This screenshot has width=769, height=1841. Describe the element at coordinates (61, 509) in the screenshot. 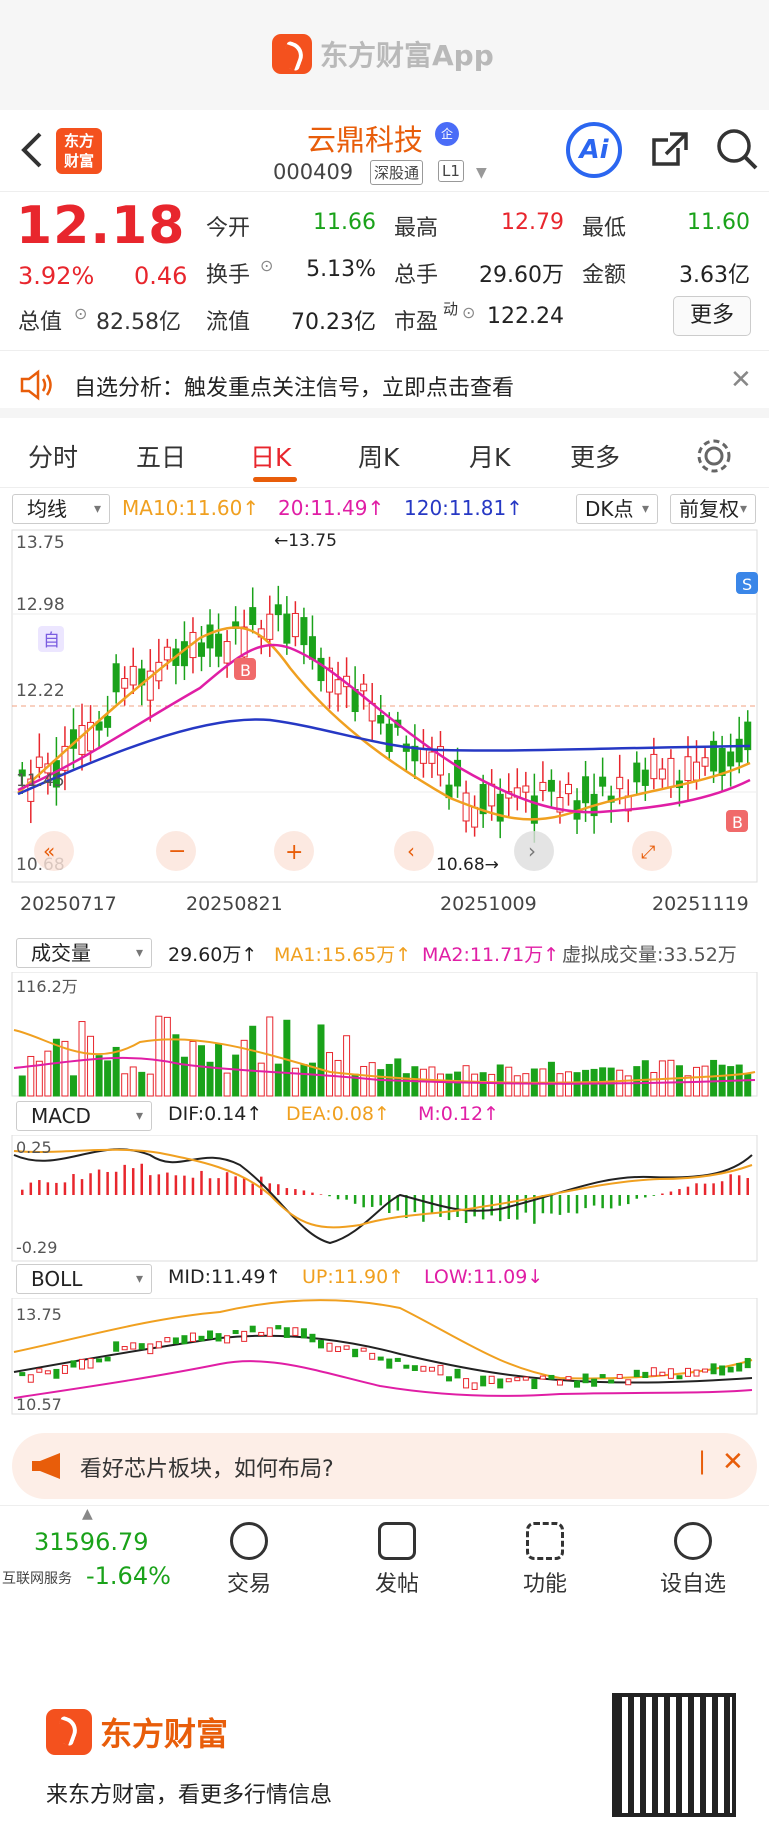

I see `ma-selector: 均线` at that location.